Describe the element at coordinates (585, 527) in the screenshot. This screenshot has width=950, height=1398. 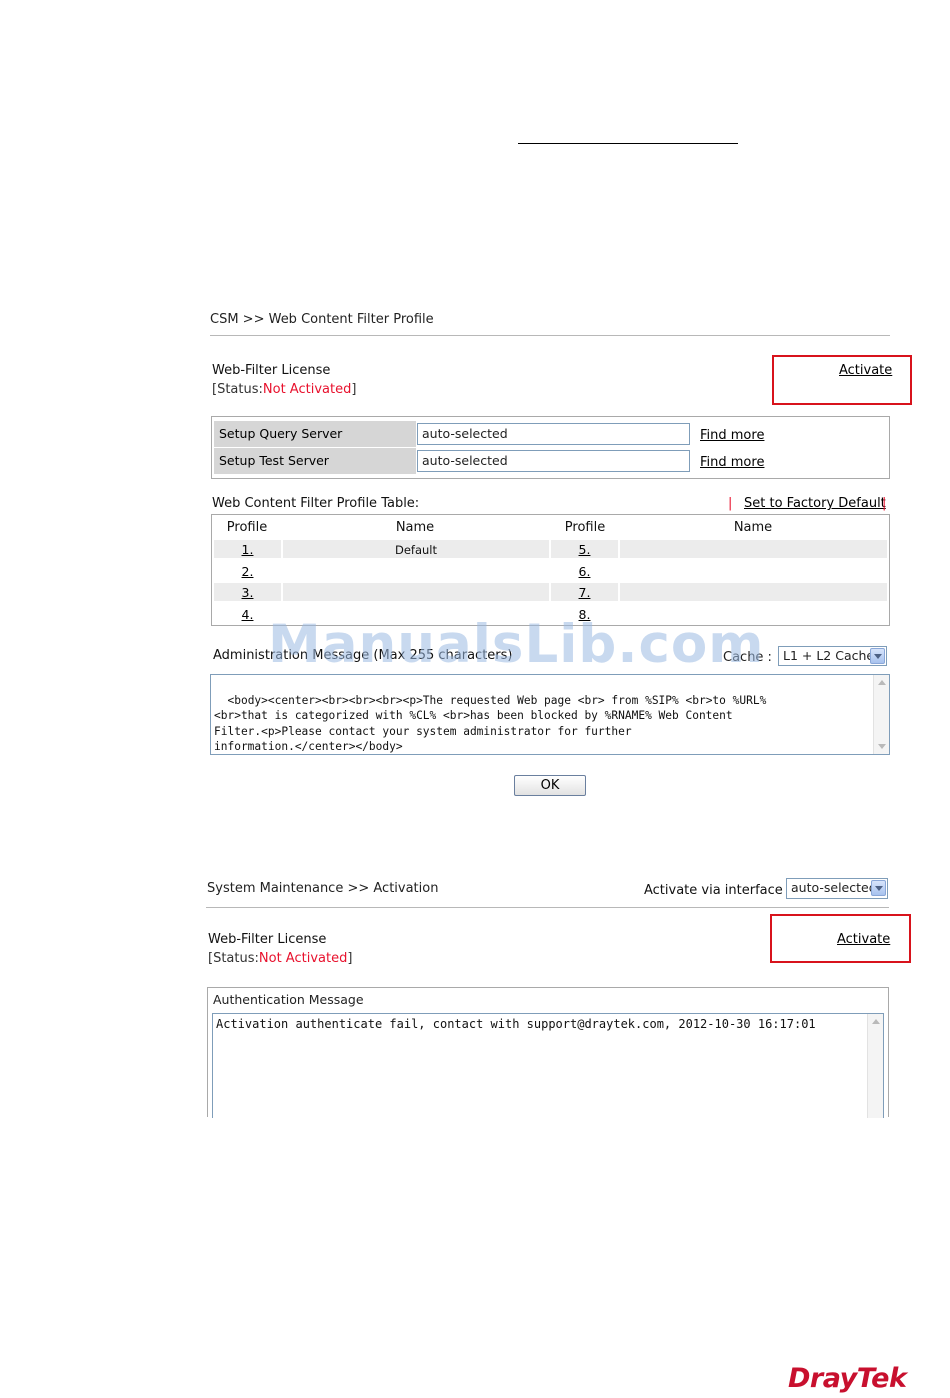
I see `column-header-profile-right: Profile` at that location.